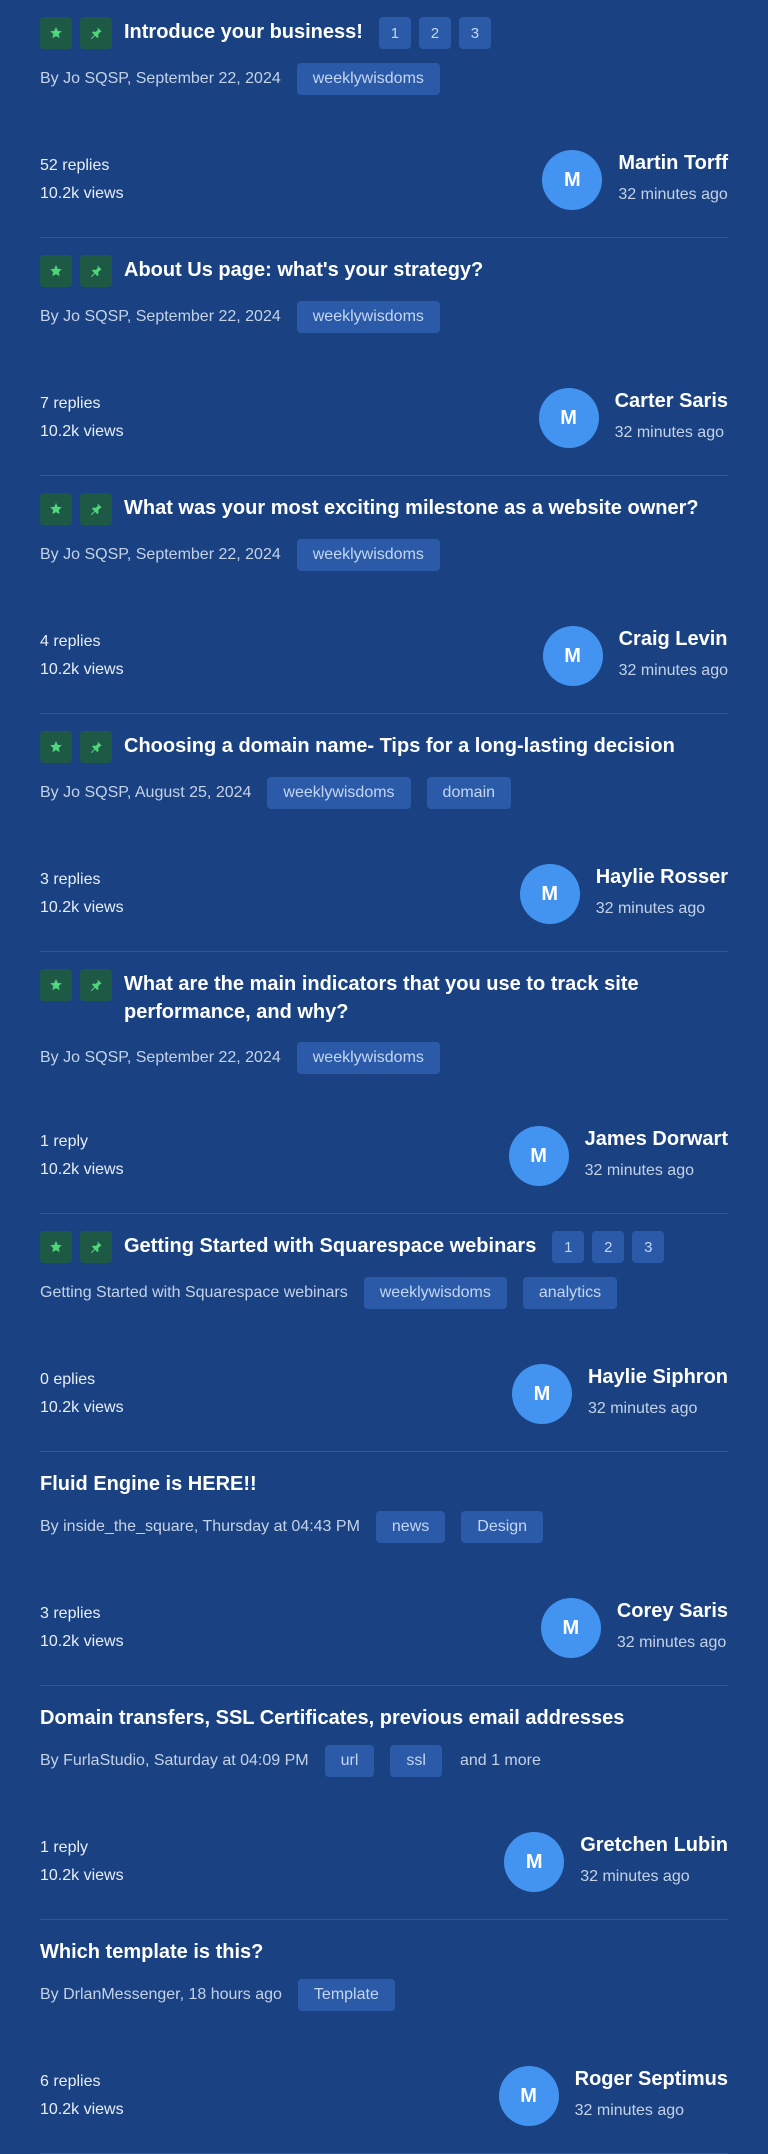  Describe the element at coordinates (303, 270) in the screenshot. I see `topic-title: About Us page: what's your strategy?` at that location.